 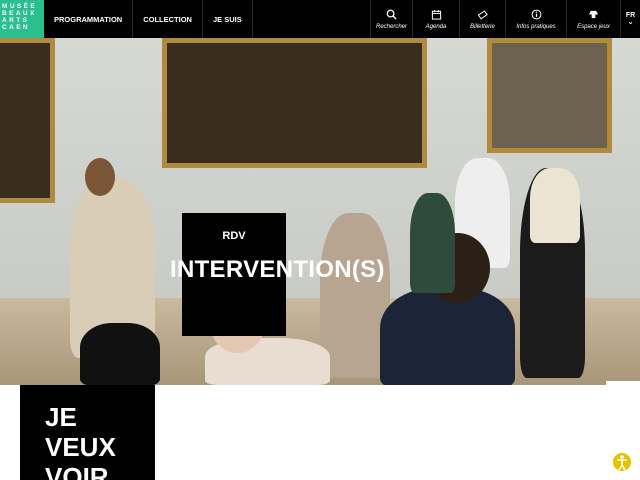 I want to click on section-title: JE VEUX VOIR, so click(x=80, y=441).